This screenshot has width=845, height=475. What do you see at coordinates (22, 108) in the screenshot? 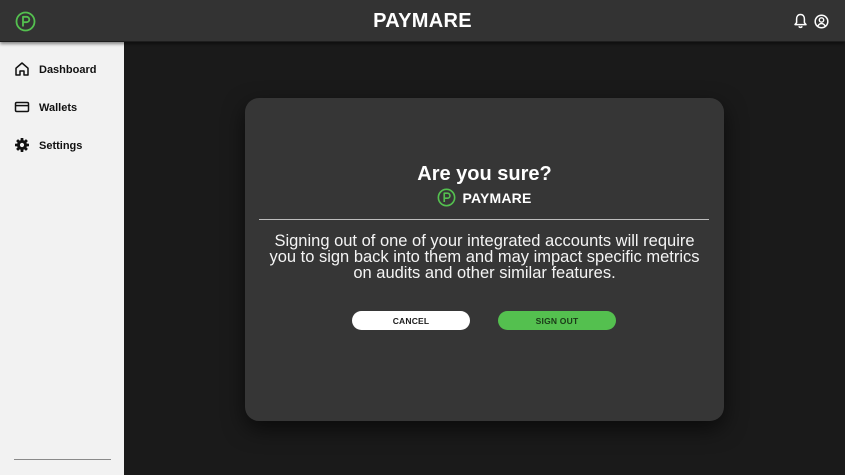
I see `credit-card-icon` at bounding box center [22, 108].